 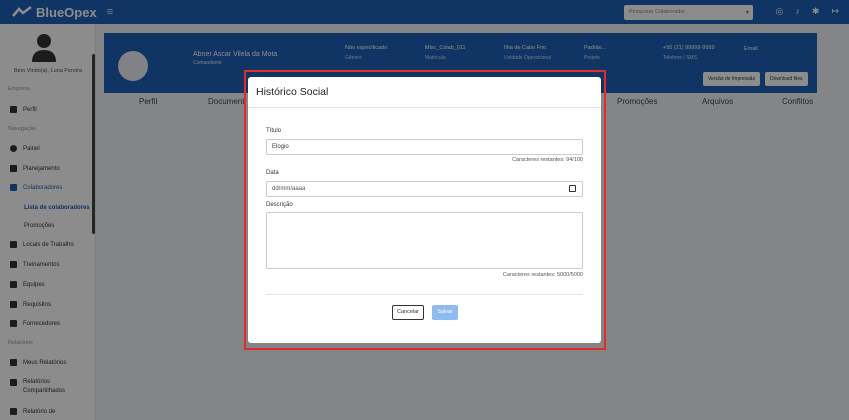 I want to click on date-label: Data, so click(x=272, y=173).